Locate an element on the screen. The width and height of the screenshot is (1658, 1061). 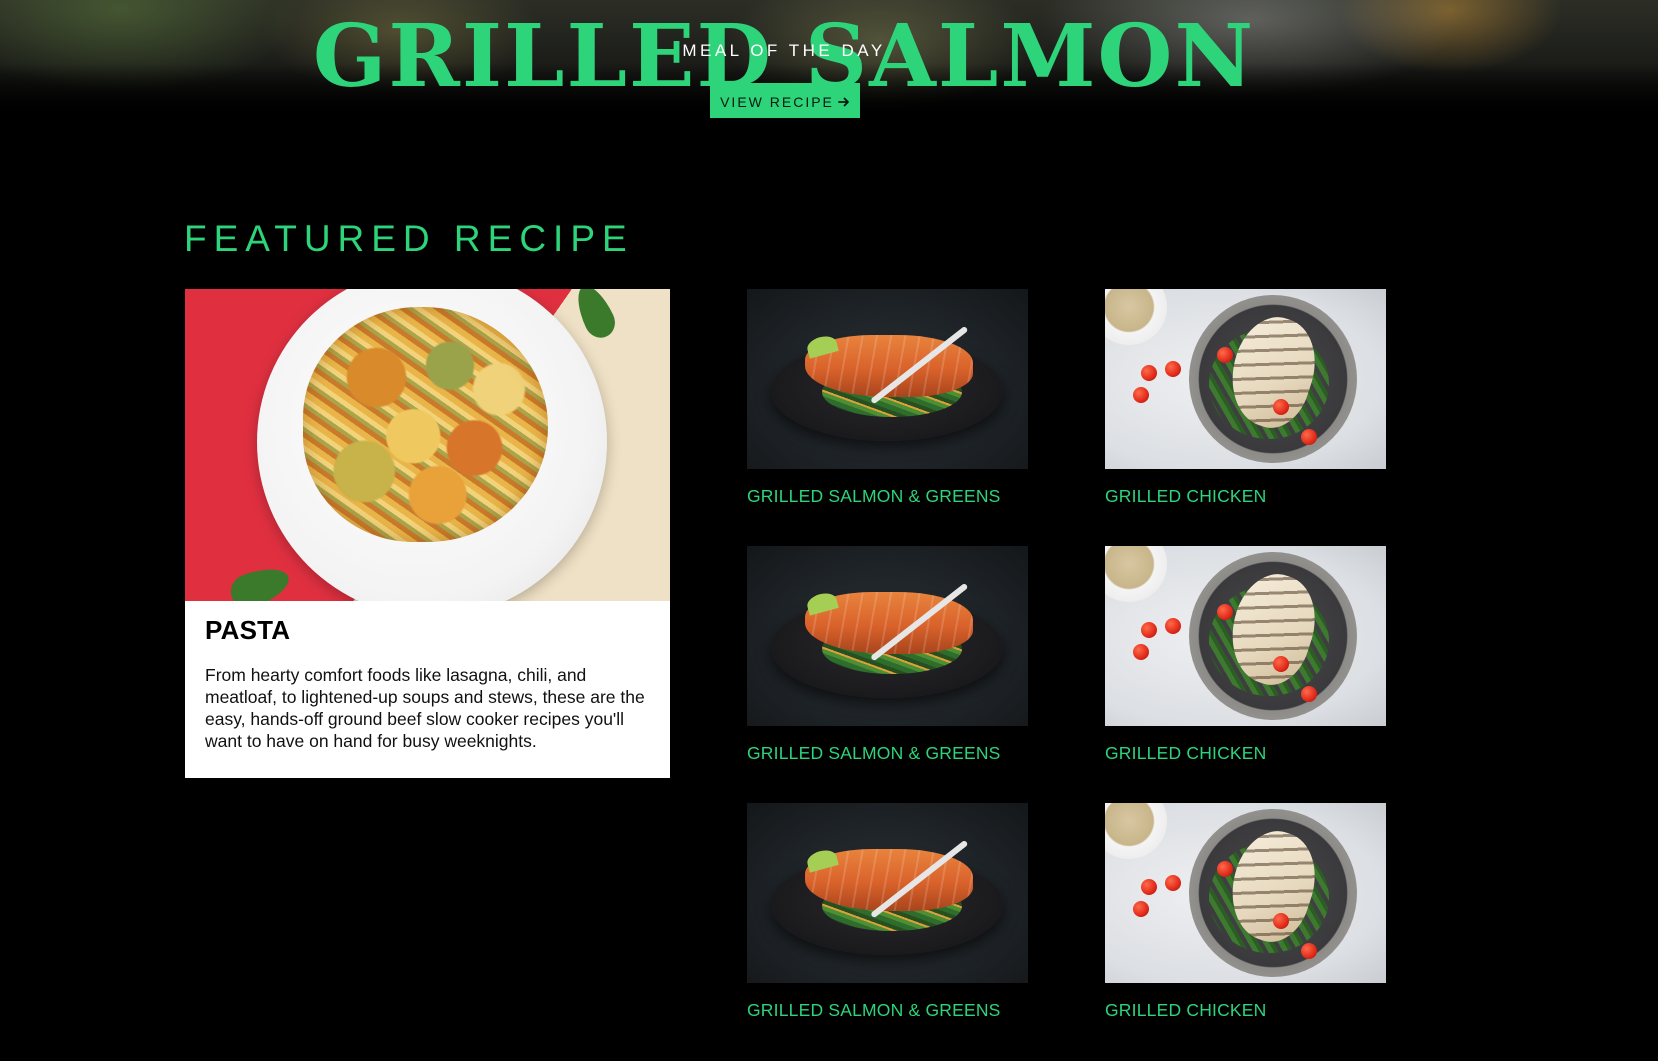
hero-subtitle: MEAL OF THE DAY is located at coordinates (784, 50).